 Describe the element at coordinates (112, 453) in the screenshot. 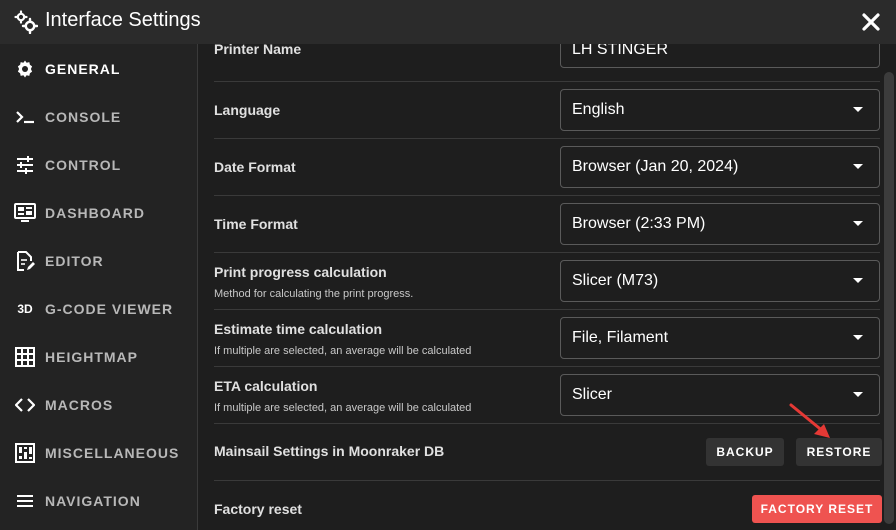

I see `sidebar-item-label: MISCELLANEOUS` at that location.